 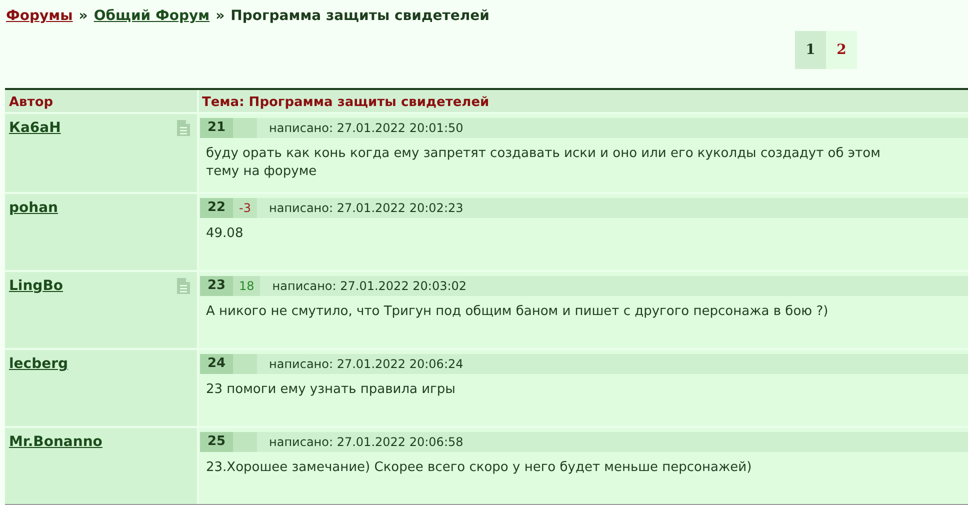 What do you see at coordinates (360, 16) in the screenshot?
I see `page-title: Программа защиты свидетелей` at bounding box center [360, 16].